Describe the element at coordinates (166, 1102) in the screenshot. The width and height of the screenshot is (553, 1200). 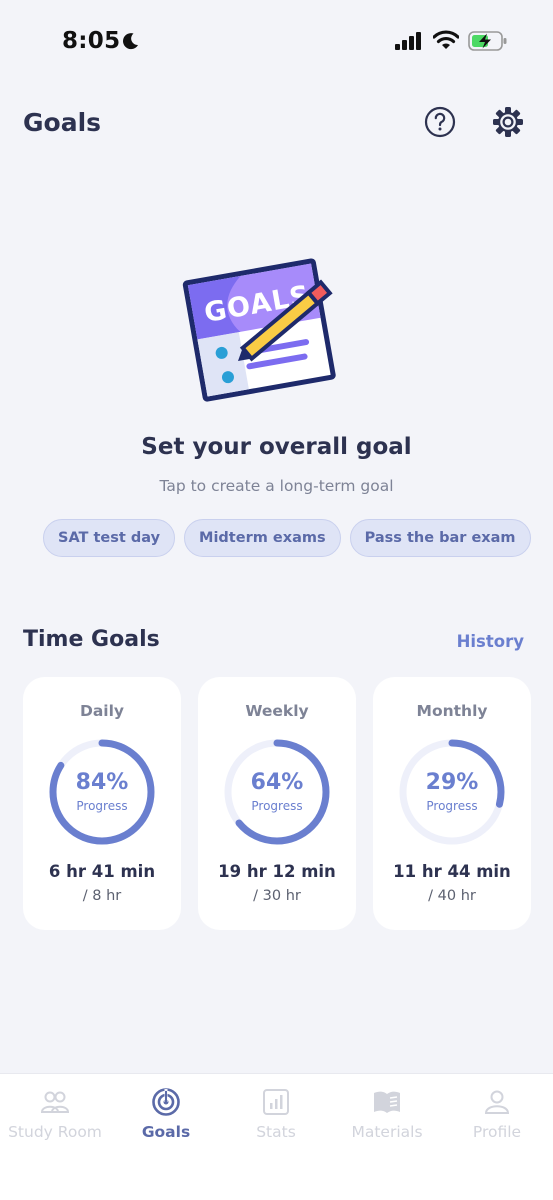
I see `target-icon` at that location.